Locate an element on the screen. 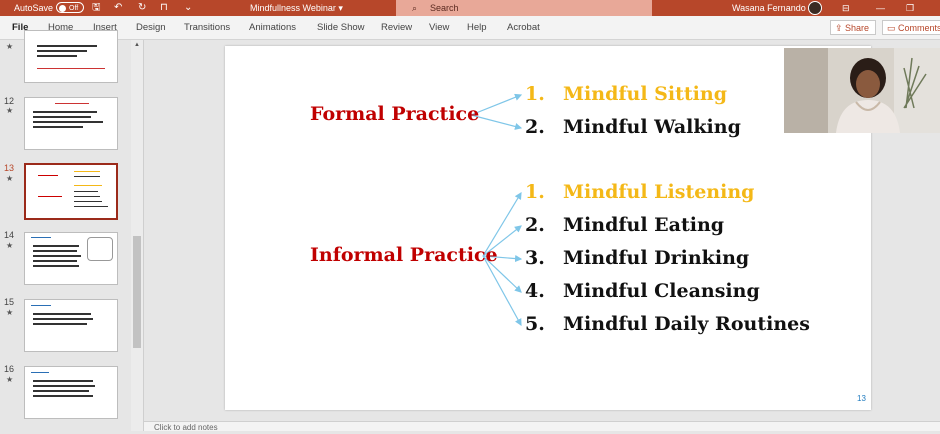 The height and width of the screenshot is (434, 940). scrollbar-thumb is located at coordinates (137, 292).